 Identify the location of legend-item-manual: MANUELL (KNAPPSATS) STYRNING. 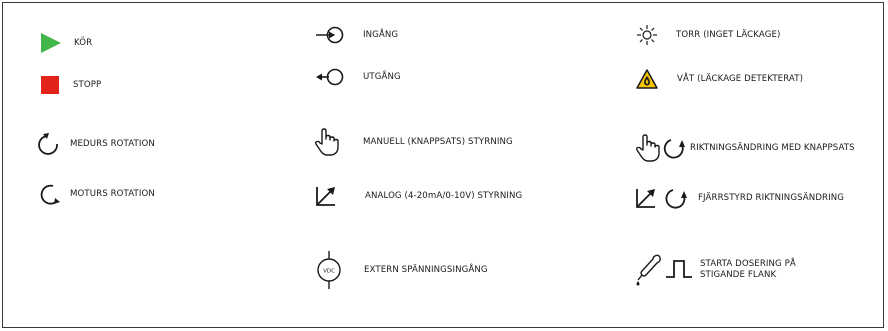
(413, 142).